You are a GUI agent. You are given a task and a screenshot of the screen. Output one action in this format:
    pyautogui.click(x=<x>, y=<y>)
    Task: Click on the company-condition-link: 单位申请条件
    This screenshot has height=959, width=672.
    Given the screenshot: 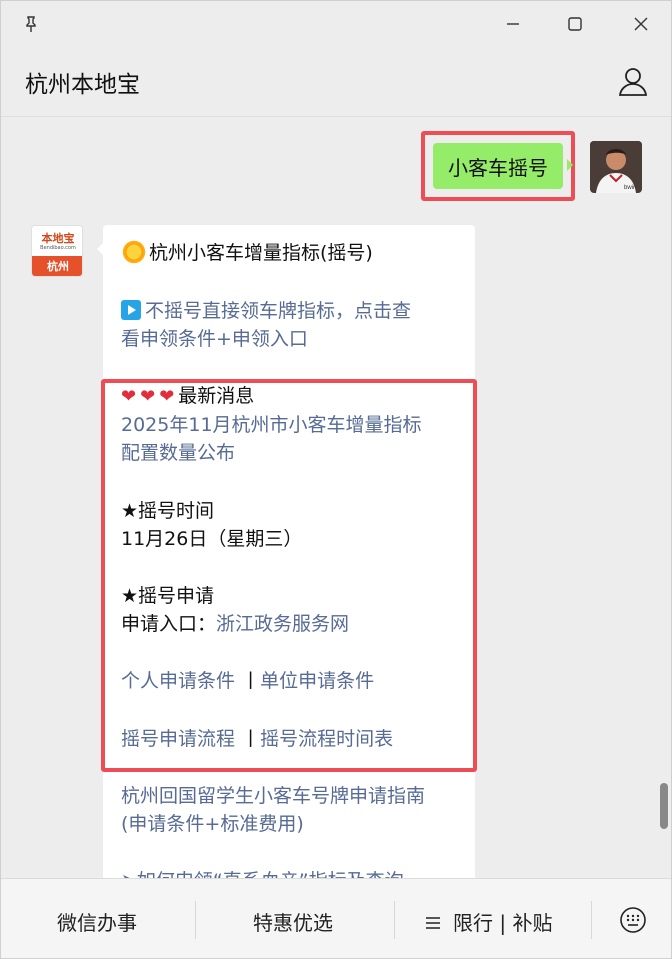 What is the action you would take?
    pyautogui.click(x=317, y=681)
    